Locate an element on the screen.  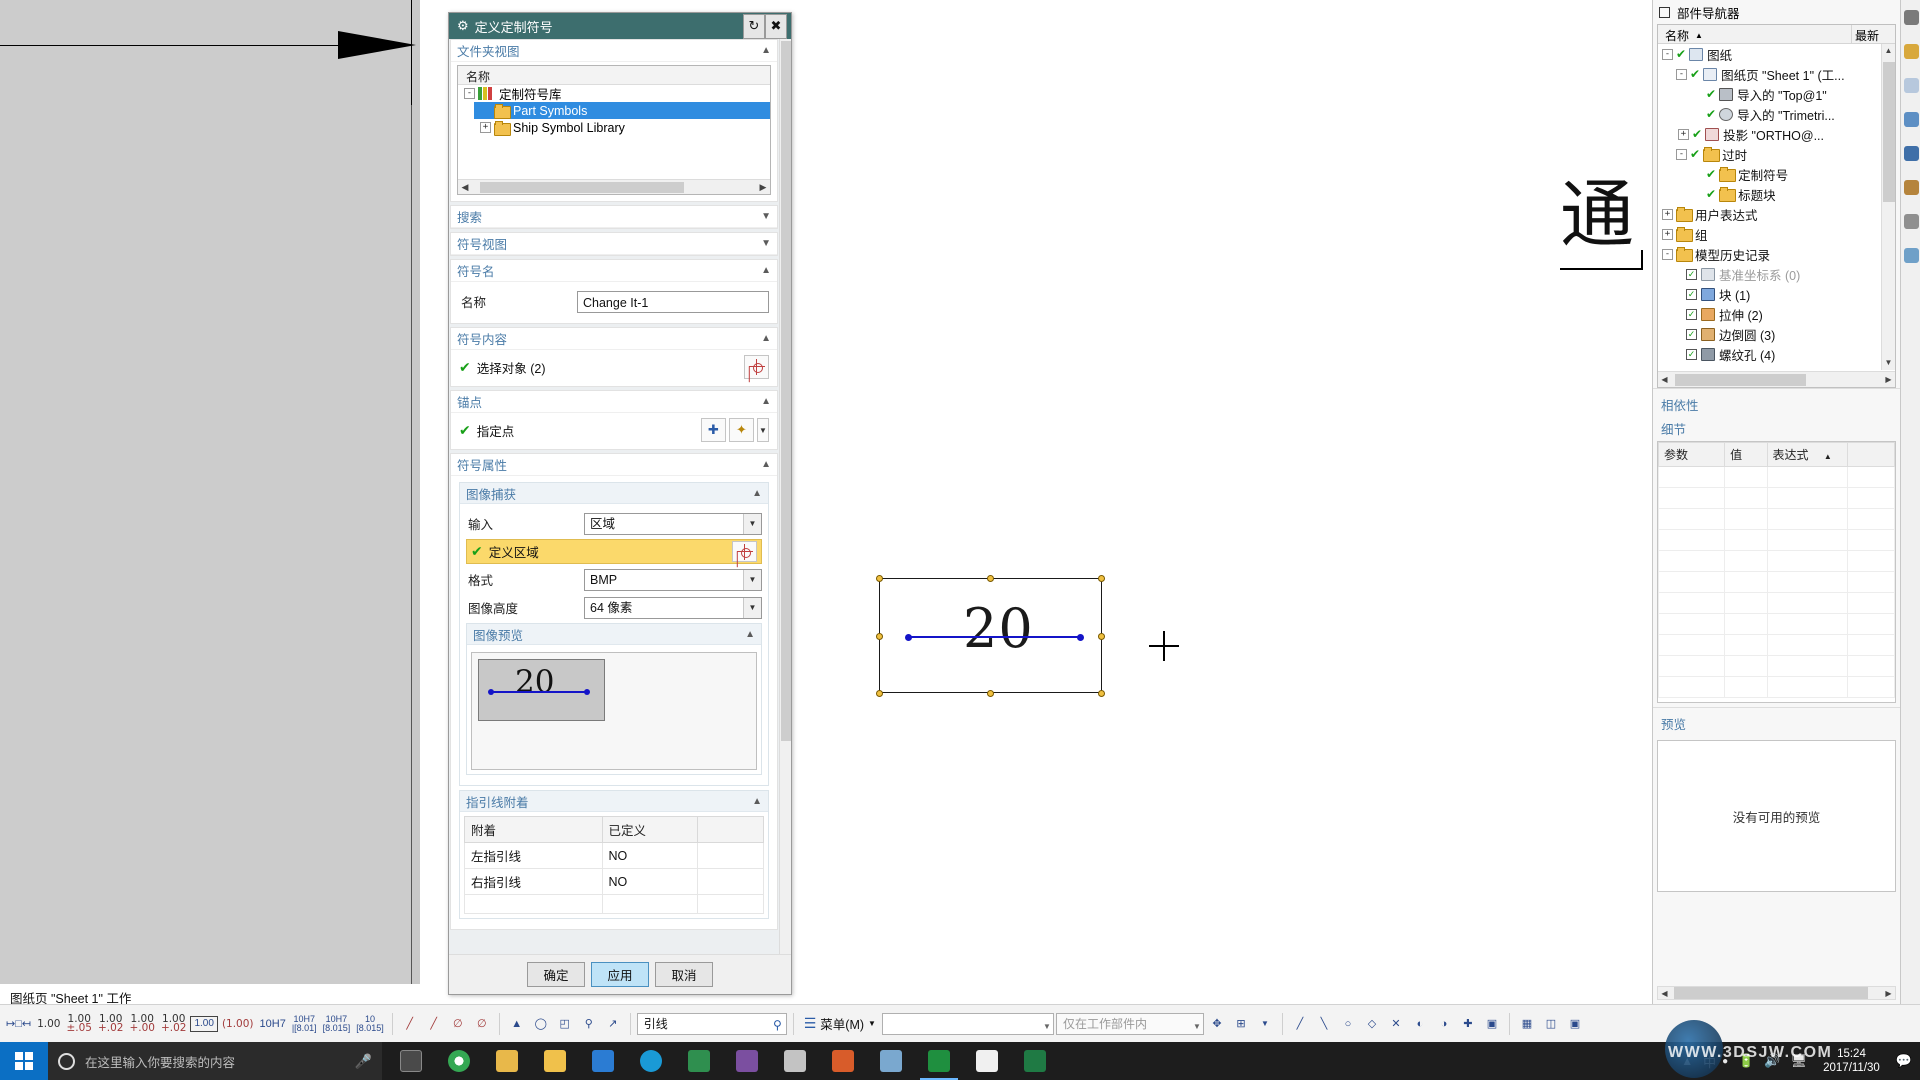
annotation-icon-2: ◯ is located at coordinates (541, 1024).